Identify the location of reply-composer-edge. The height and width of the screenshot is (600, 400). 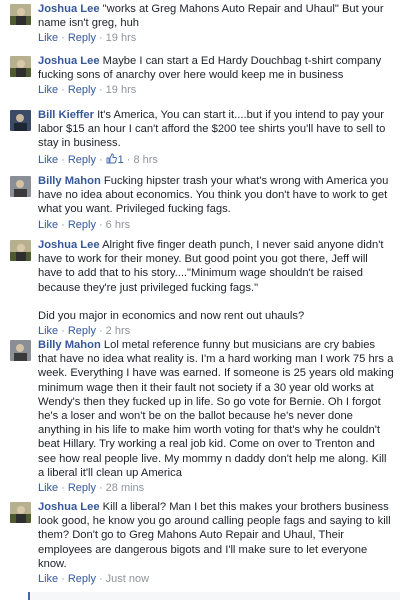
(214, 596).